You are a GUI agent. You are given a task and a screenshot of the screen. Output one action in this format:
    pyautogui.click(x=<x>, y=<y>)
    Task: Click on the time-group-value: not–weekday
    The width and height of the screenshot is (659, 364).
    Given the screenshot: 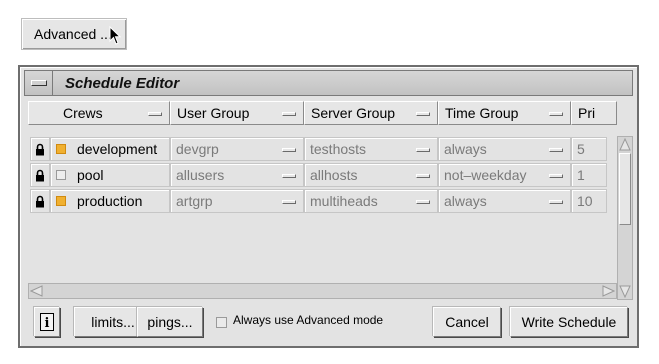 What is the action you would take?
    pyautogui.click(x=485, y=175)
    